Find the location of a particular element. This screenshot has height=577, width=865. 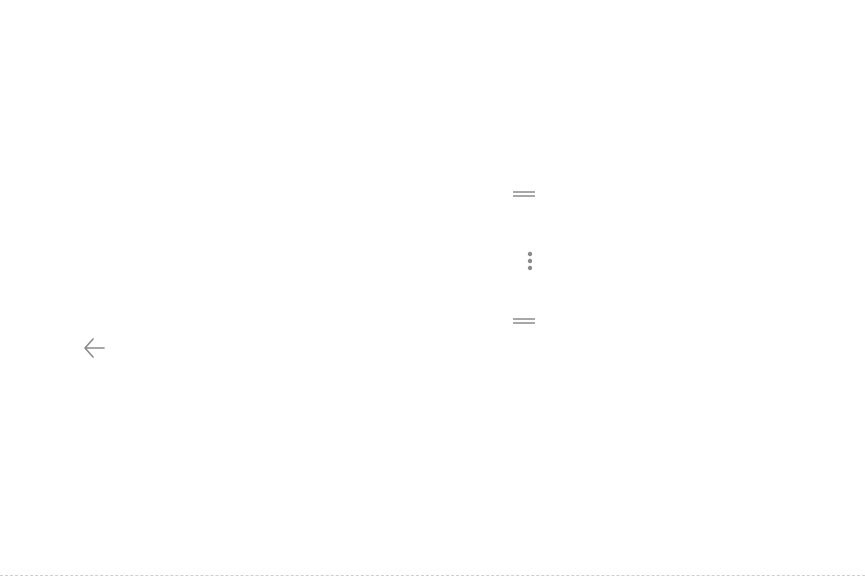

more-vertical-icon is located at coordinates (530, 261).